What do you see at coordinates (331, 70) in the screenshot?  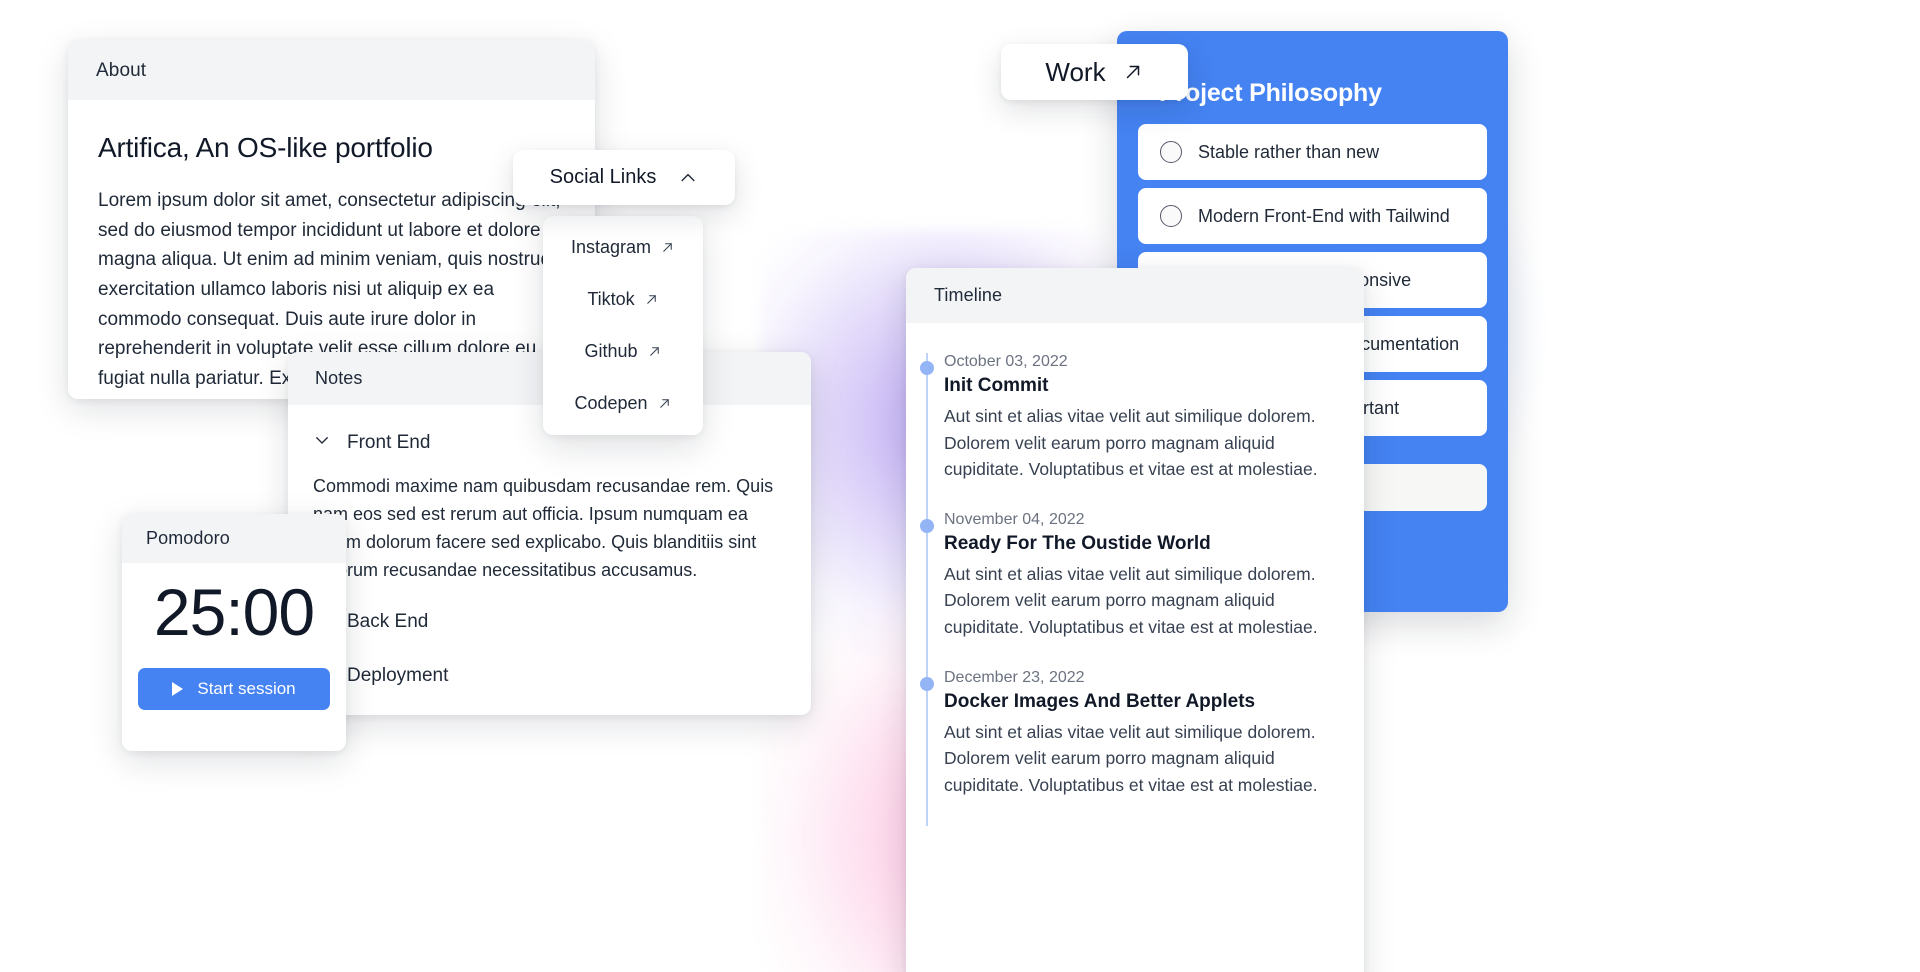 I see `about-window-title: About` at bounding box center [331, 70].